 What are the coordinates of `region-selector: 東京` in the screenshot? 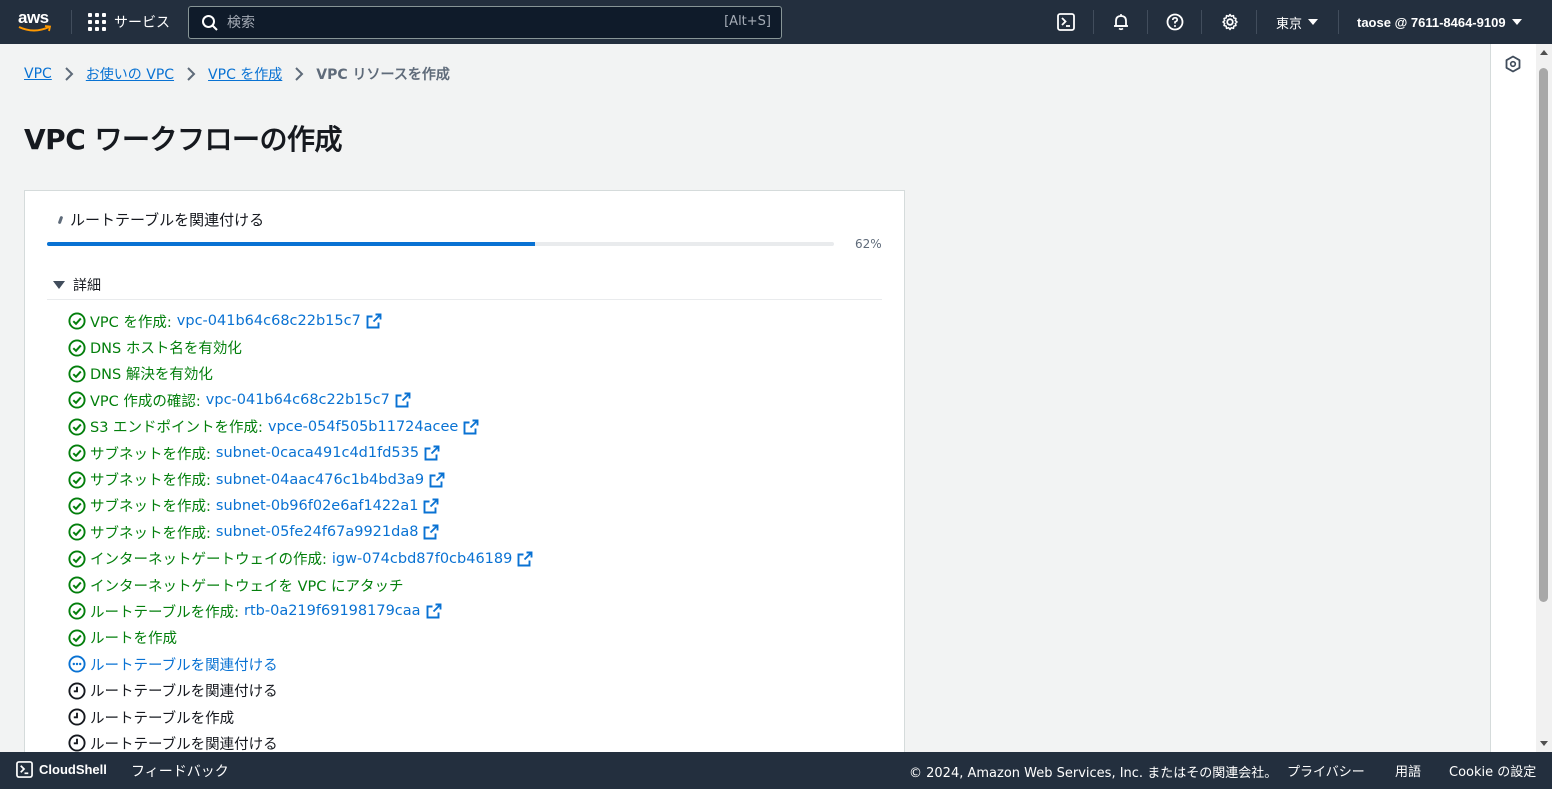 It's located at (1297, 22).